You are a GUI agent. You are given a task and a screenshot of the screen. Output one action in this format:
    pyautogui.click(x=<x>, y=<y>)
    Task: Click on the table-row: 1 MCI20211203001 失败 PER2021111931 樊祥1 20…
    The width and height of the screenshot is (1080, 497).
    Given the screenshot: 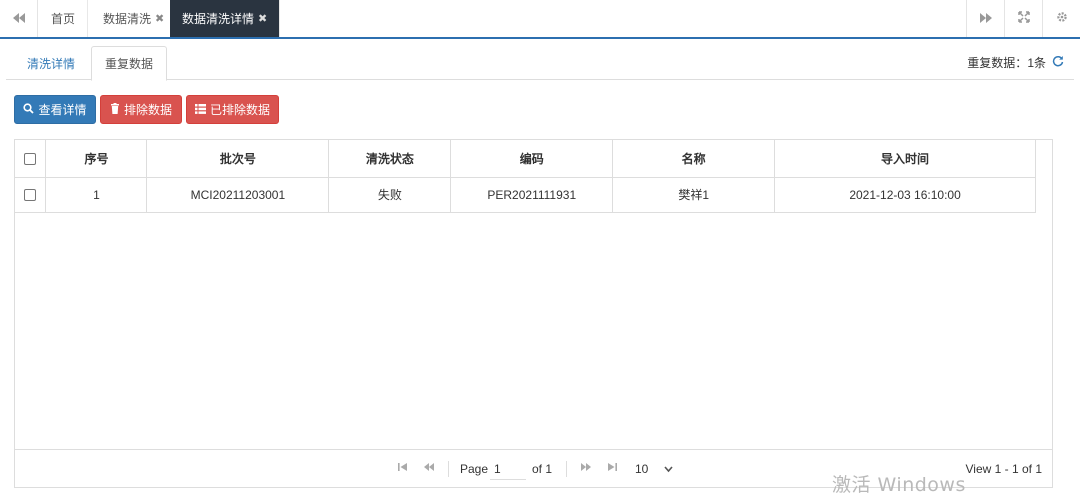 What is the action you would take?
    pyautogui.click(x=525, y=194)
    